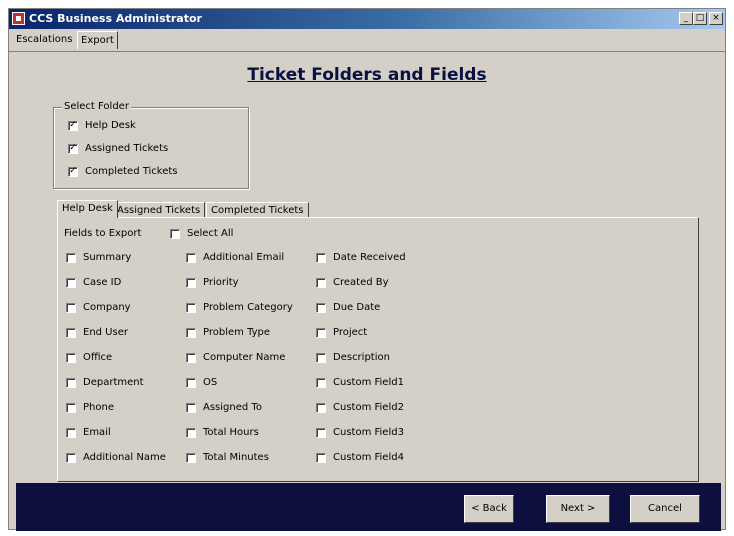 This screenshot has height=536, width=734. Describe the element at coordinates (107, 307) in the screenshot. I see `checkbox-label: Company` at that location.